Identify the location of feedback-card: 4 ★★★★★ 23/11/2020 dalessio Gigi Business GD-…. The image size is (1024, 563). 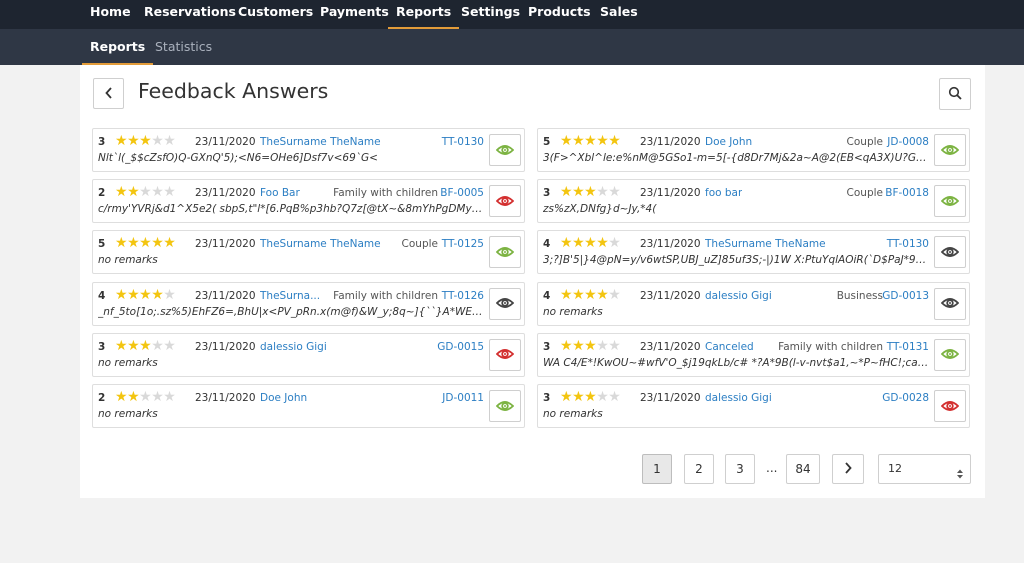
(753, 303).